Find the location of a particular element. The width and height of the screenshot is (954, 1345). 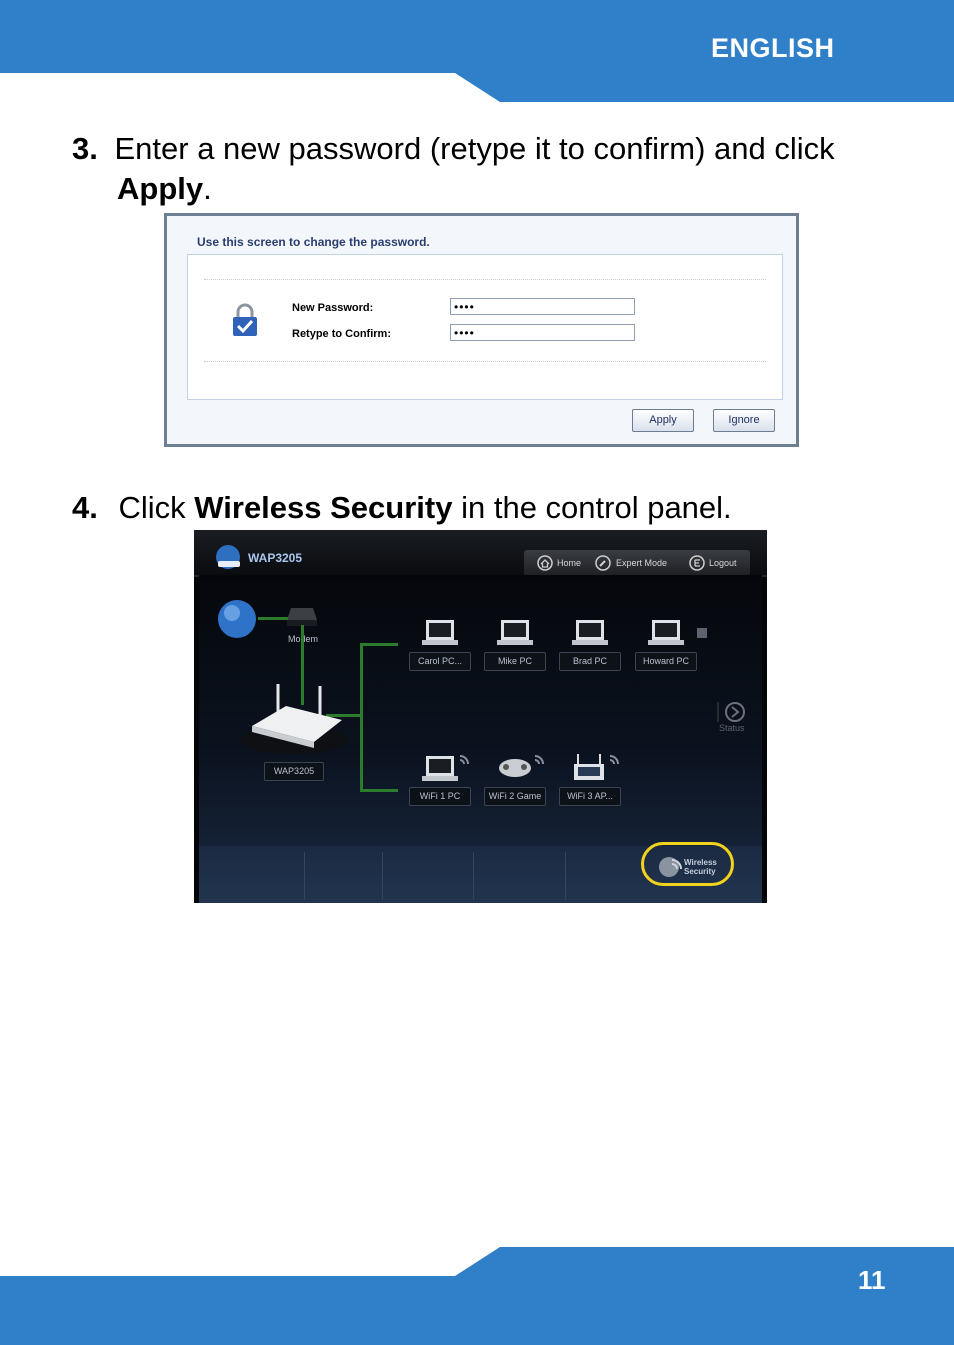

step-4-text-after: in the control panel. is located at coordinates (596, 507).